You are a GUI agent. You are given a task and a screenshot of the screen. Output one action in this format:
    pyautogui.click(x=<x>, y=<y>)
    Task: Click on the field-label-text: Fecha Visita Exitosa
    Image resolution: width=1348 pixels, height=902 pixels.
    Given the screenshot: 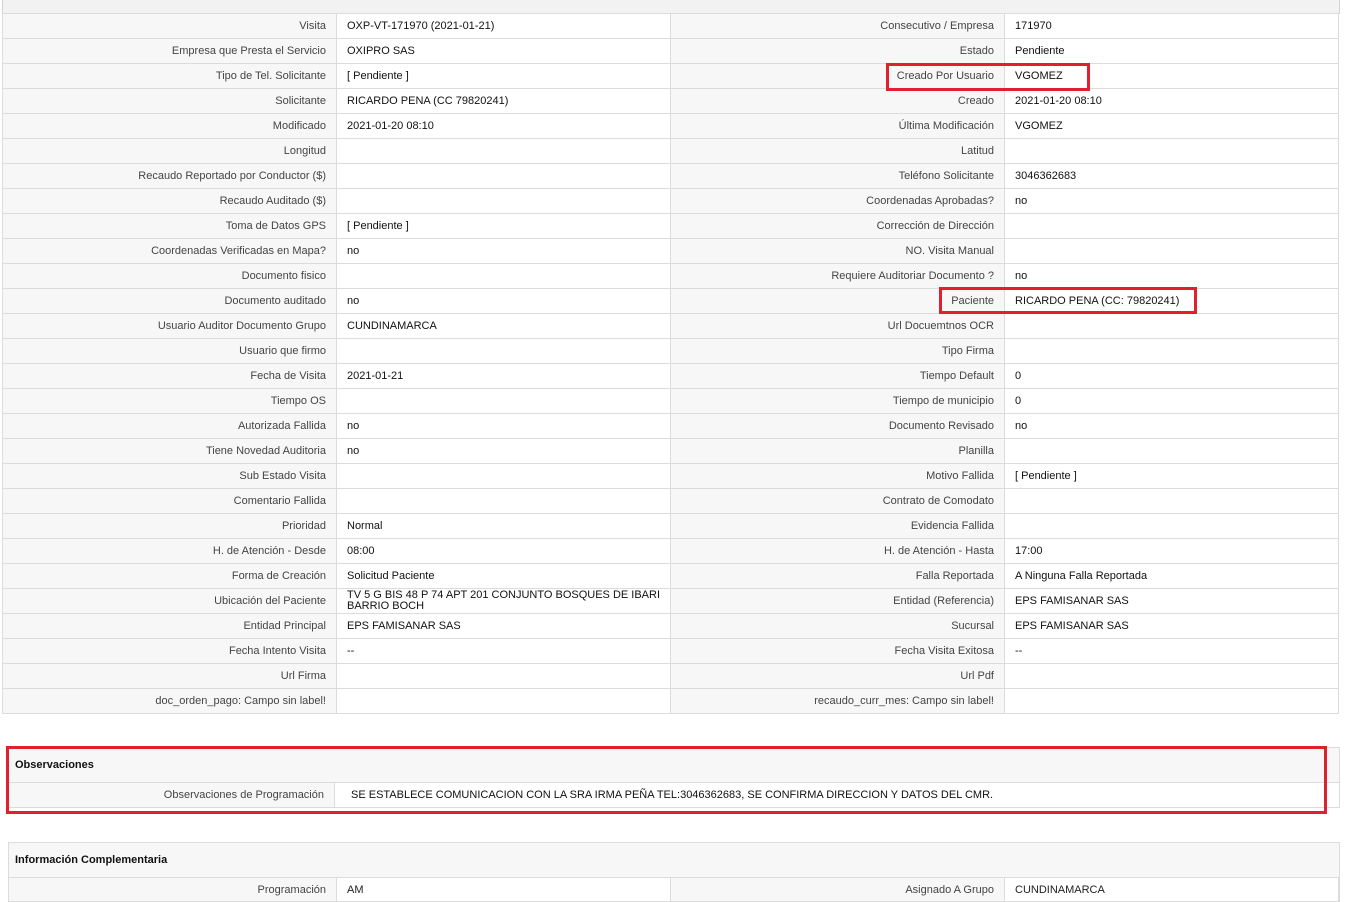 What is the action you would take?
    pyautogui.click(x=944, y=651)
    